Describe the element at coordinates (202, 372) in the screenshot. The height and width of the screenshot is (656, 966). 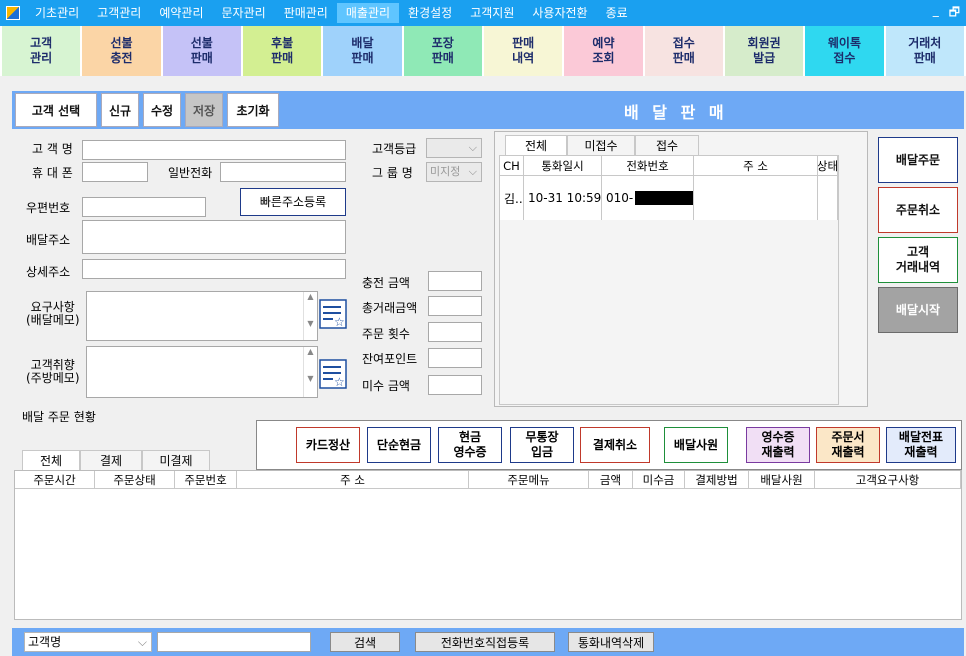
I see `preference-textarea: ▲ ▼` at that location.